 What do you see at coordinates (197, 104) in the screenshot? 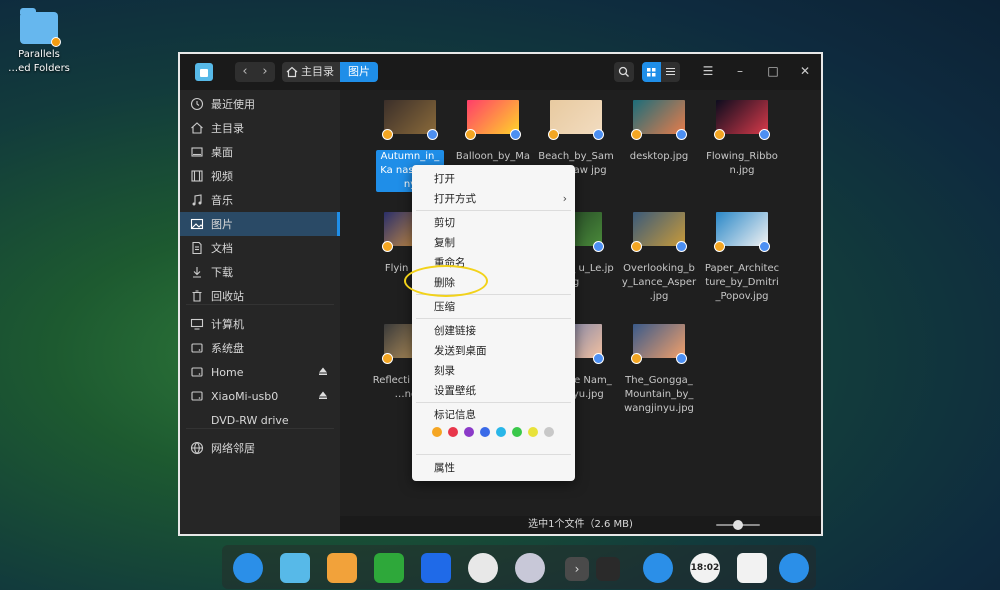
I see `clock-icon` at bounding box center [197, 104].